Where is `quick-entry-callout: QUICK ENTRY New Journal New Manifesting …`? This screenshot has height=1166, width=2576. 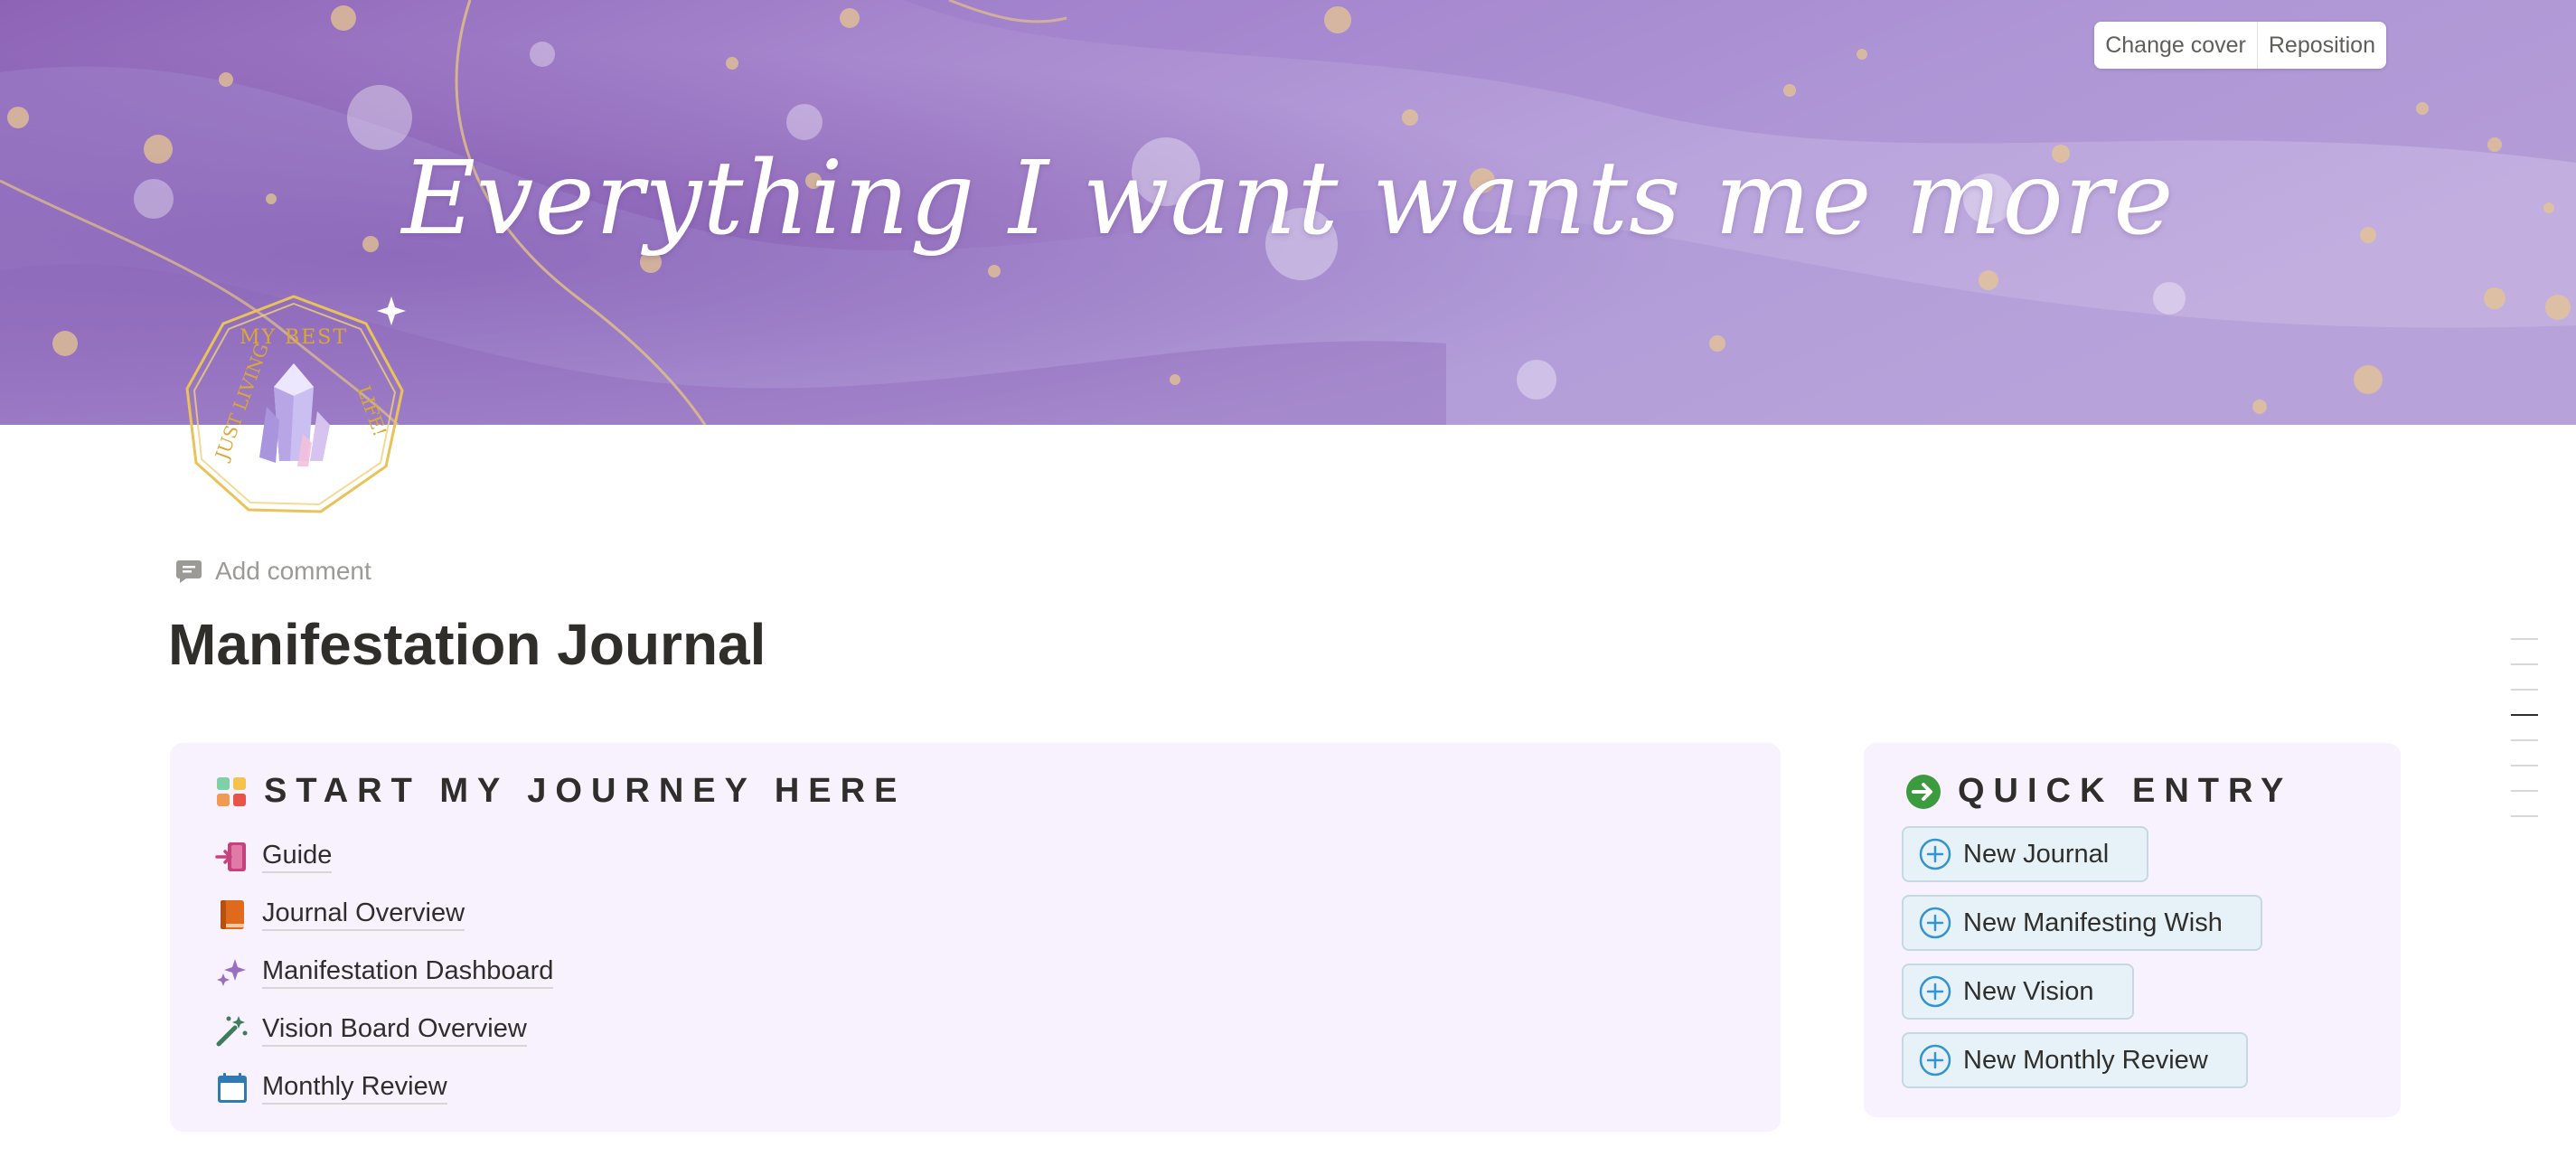
quick-entry-callout: QUICK ENTRY New Journal New Manifesting … is located at coordinates (2132, 930).